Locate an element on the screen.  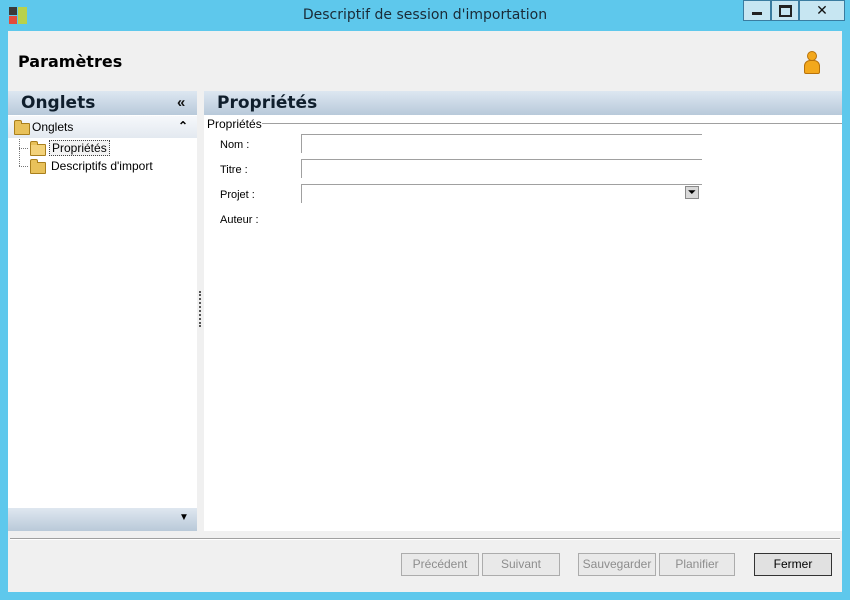
project-label: Projet : is located at coordinates (237, 195).